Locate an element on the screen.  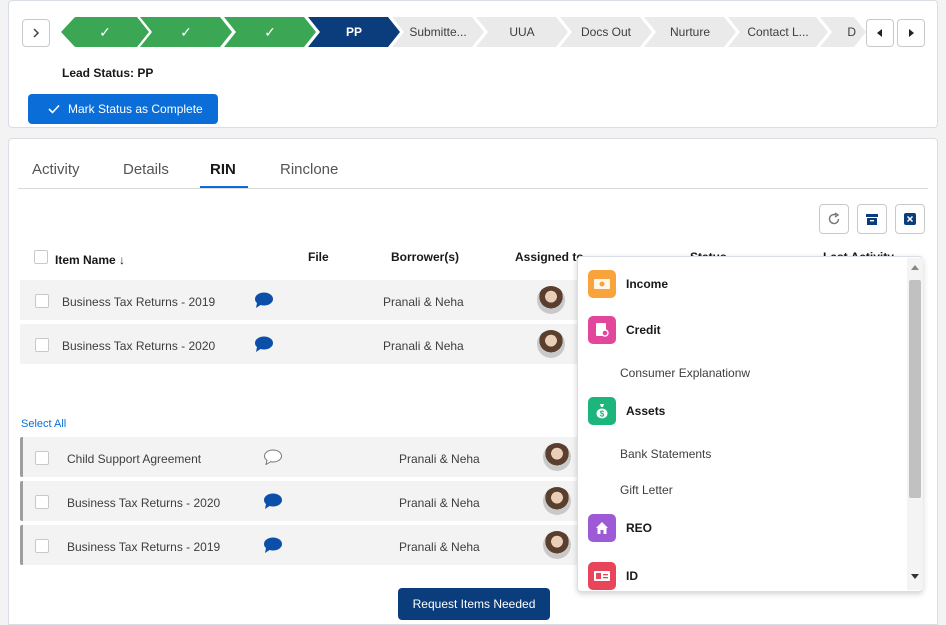
column-header-borrowers: Borrower(s) is located at coordinates (425, 257).